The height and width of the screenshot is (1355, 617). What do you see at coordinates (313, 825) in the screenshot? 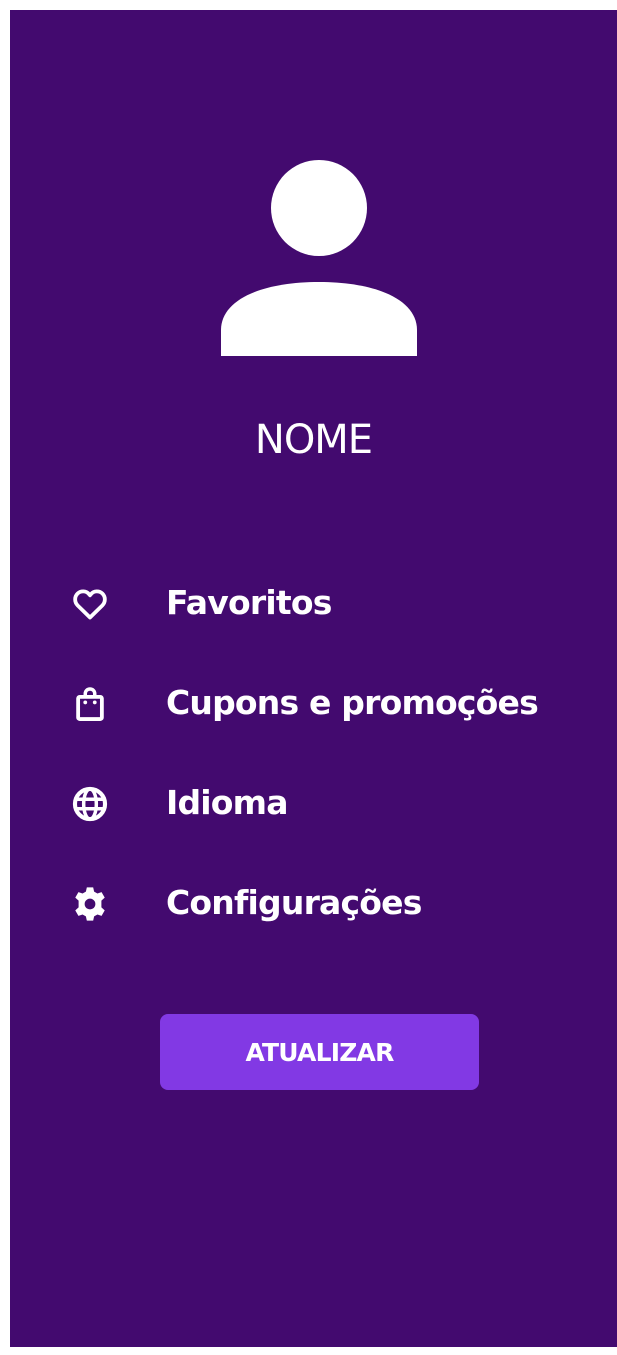
I see `menu-item-idioma: Idioma` at bounding box center [313, 825].